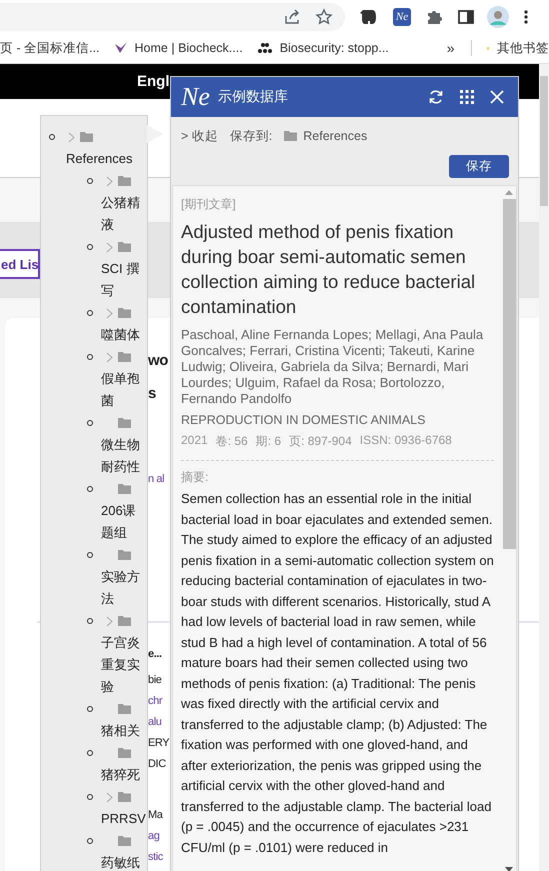 The height and width of the screenshot is (871, 549). What do you see at coordinates (94, 522) in the screenshot?
I see `folder-item: 206课题组` at bounding box center [94, 522].